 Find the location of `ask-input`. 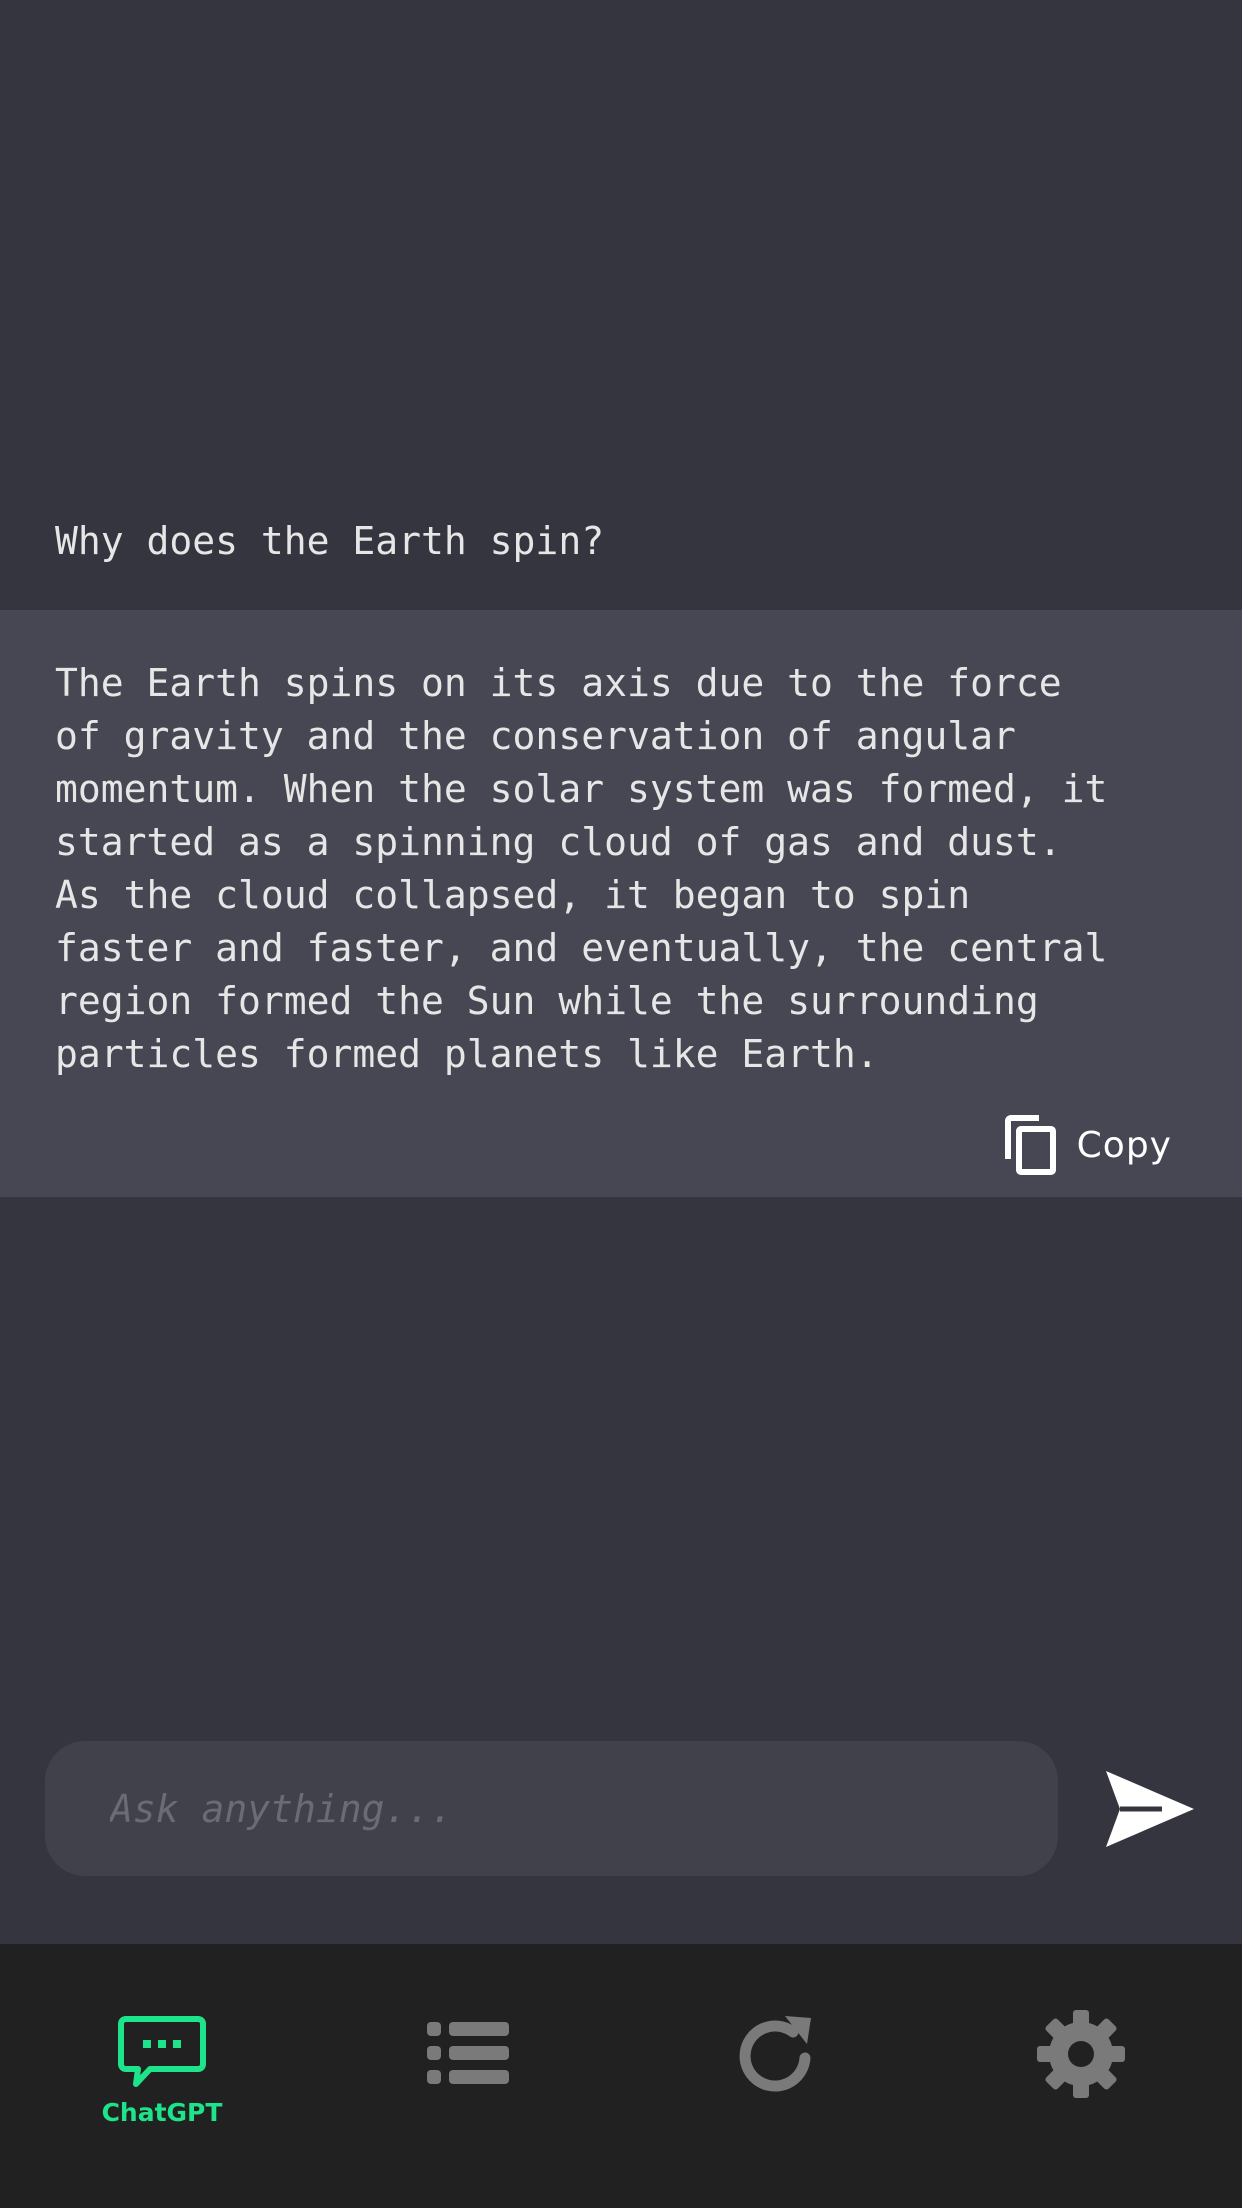

ask-input is located at coordinates (551, 1808).